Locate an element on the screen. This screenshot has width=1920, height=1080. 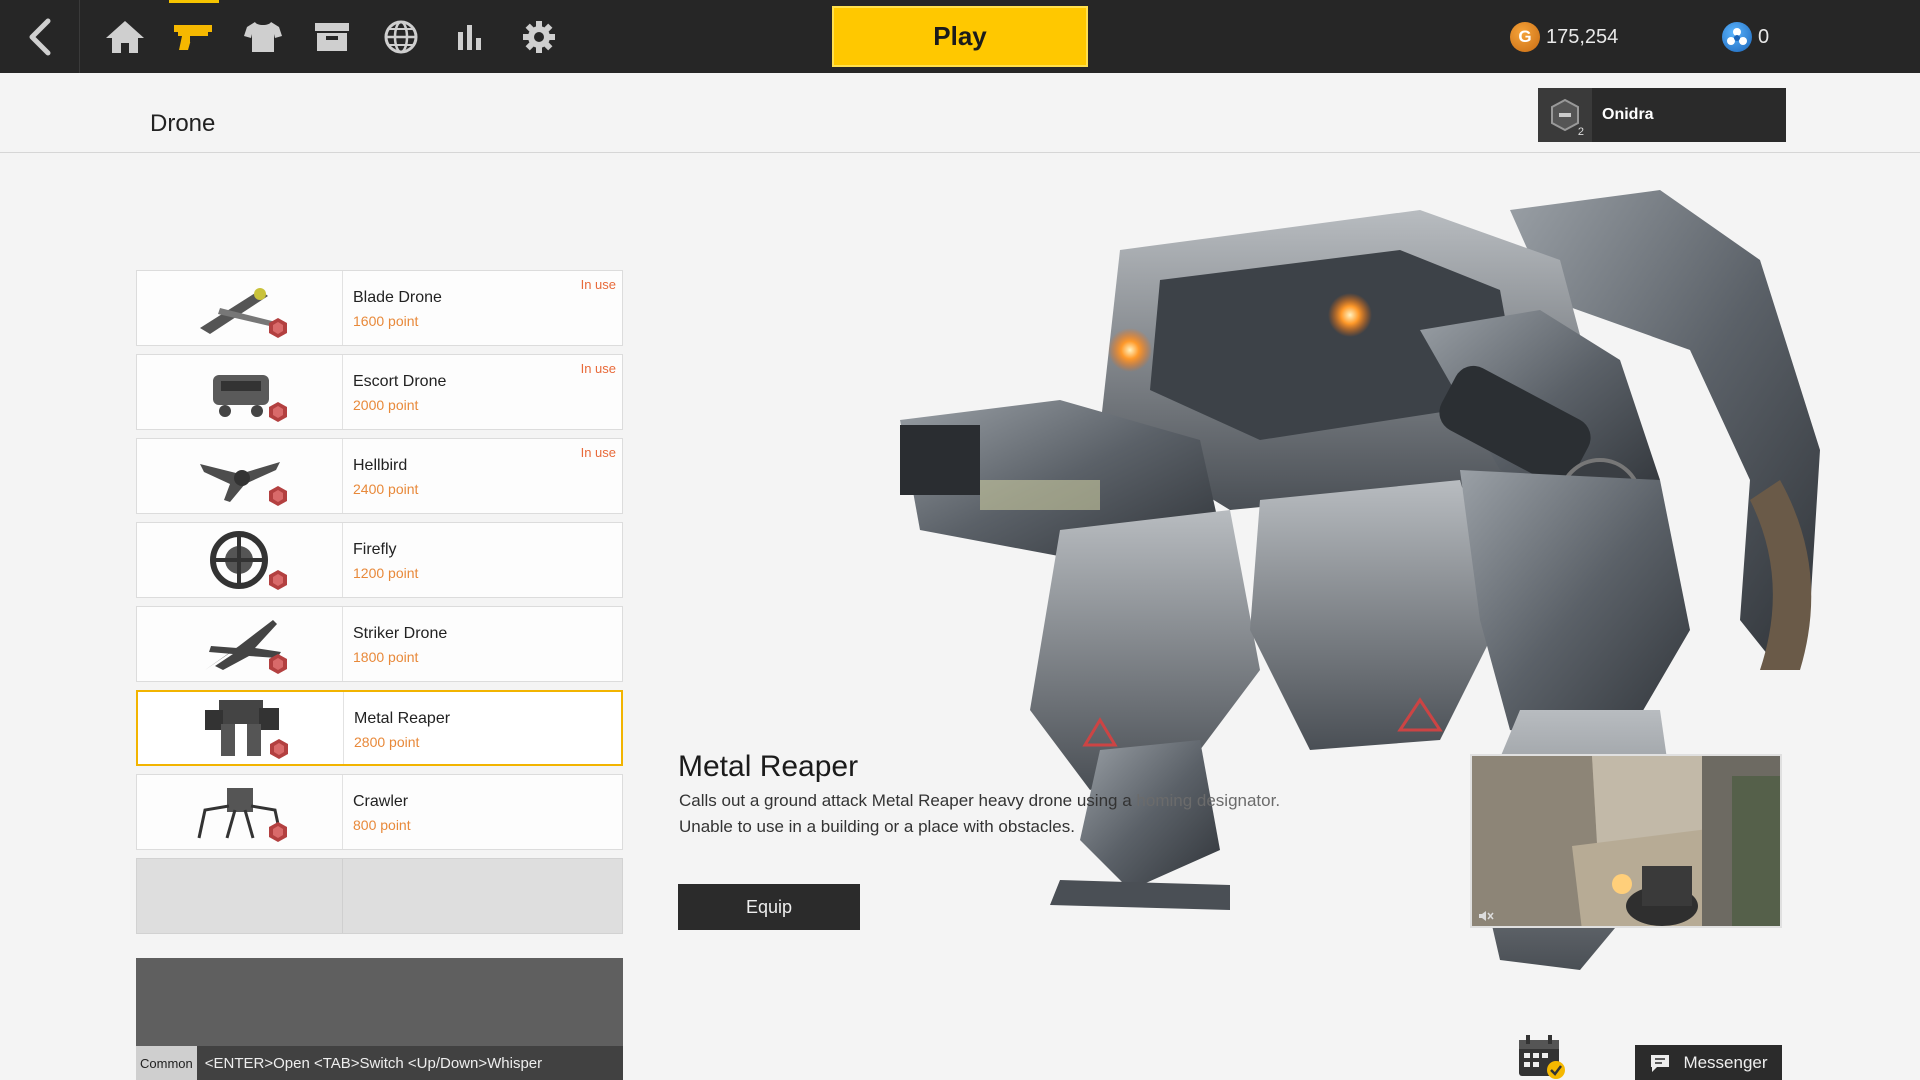
description-hidden: homing designator. is located at coordinates (1208, 800).